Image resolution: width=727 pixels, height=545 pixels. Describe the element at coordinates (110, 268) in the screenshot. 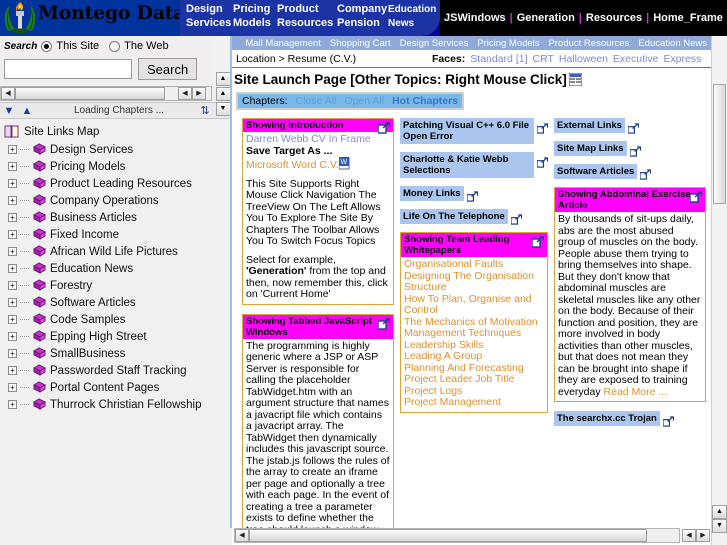

I see `tree-item: + Education News` at that location.